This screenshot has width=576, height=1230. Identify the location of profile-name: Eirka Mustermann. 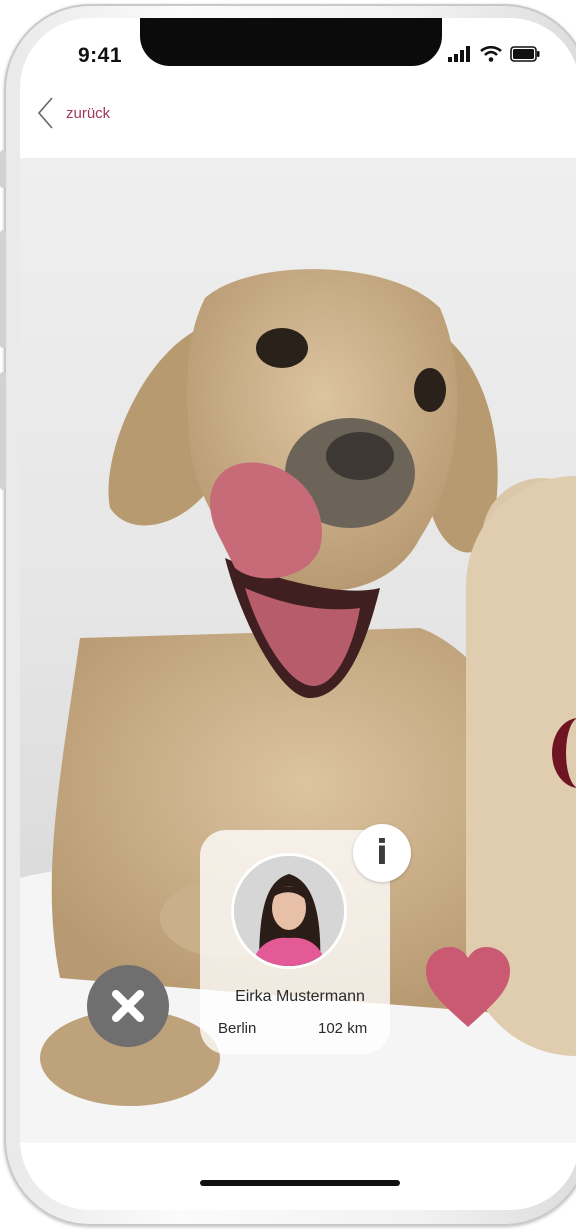
(300, 996).